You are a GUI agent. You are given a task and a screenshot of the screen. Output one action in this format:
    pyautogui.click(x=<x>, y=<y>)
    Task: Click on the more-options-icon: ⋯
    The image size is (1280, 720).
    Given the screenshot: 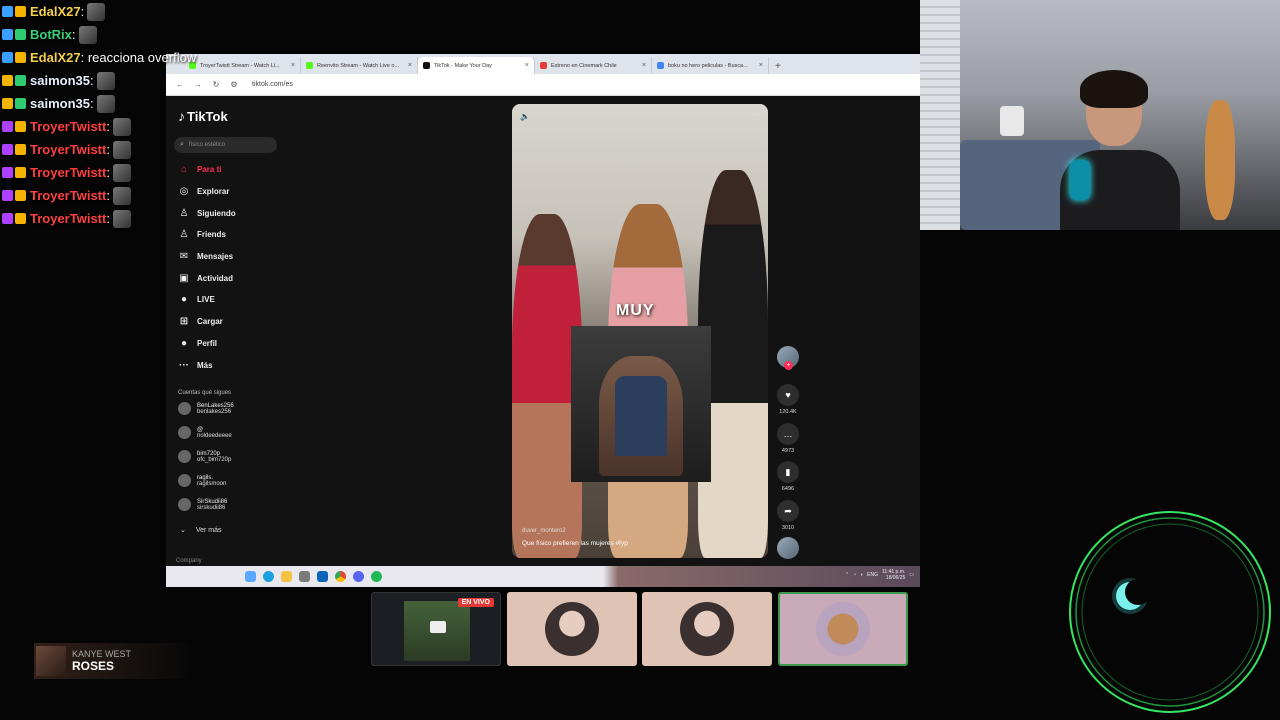 What is the action you would take?
    pyautogui.click(x=756, y=114)
    